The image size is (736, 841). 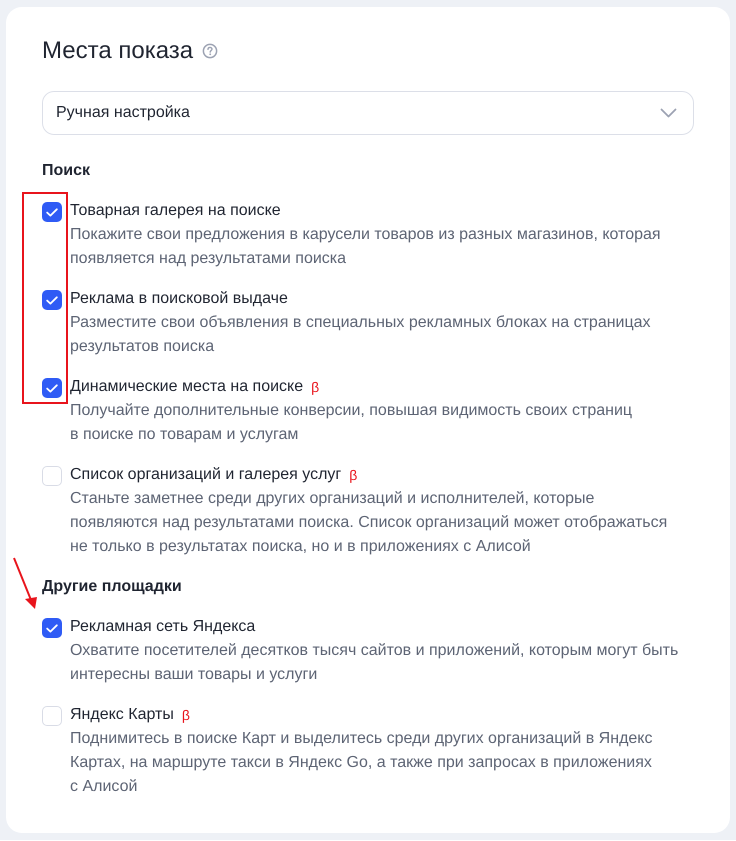 I want to click on panel-title: Места показа, so click(x=118, y=51).